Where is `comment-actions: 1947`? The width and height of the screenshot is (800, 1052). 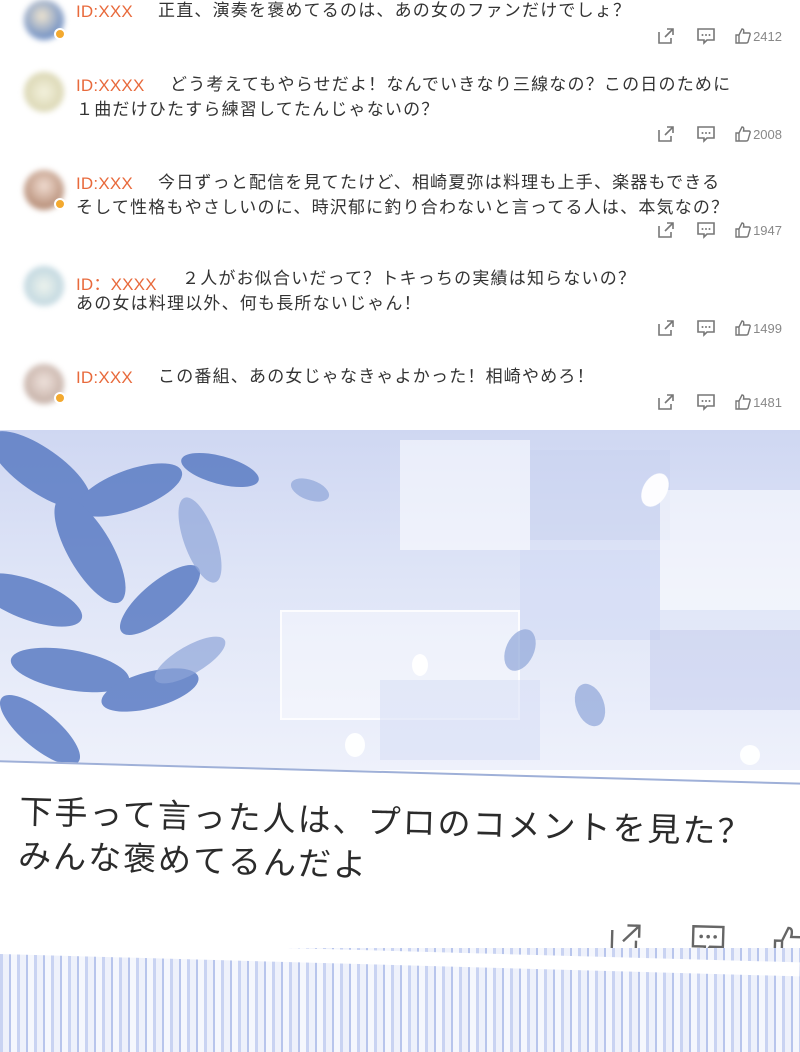
comment-actions: 1947 is located at coordinates (709, 230).